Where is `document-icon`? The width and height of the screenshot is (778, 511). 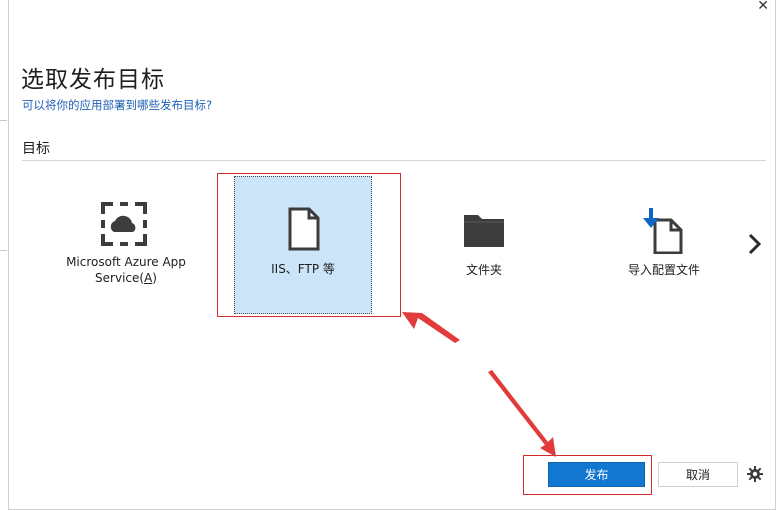
document-icon is located at coordinates (304, 229).